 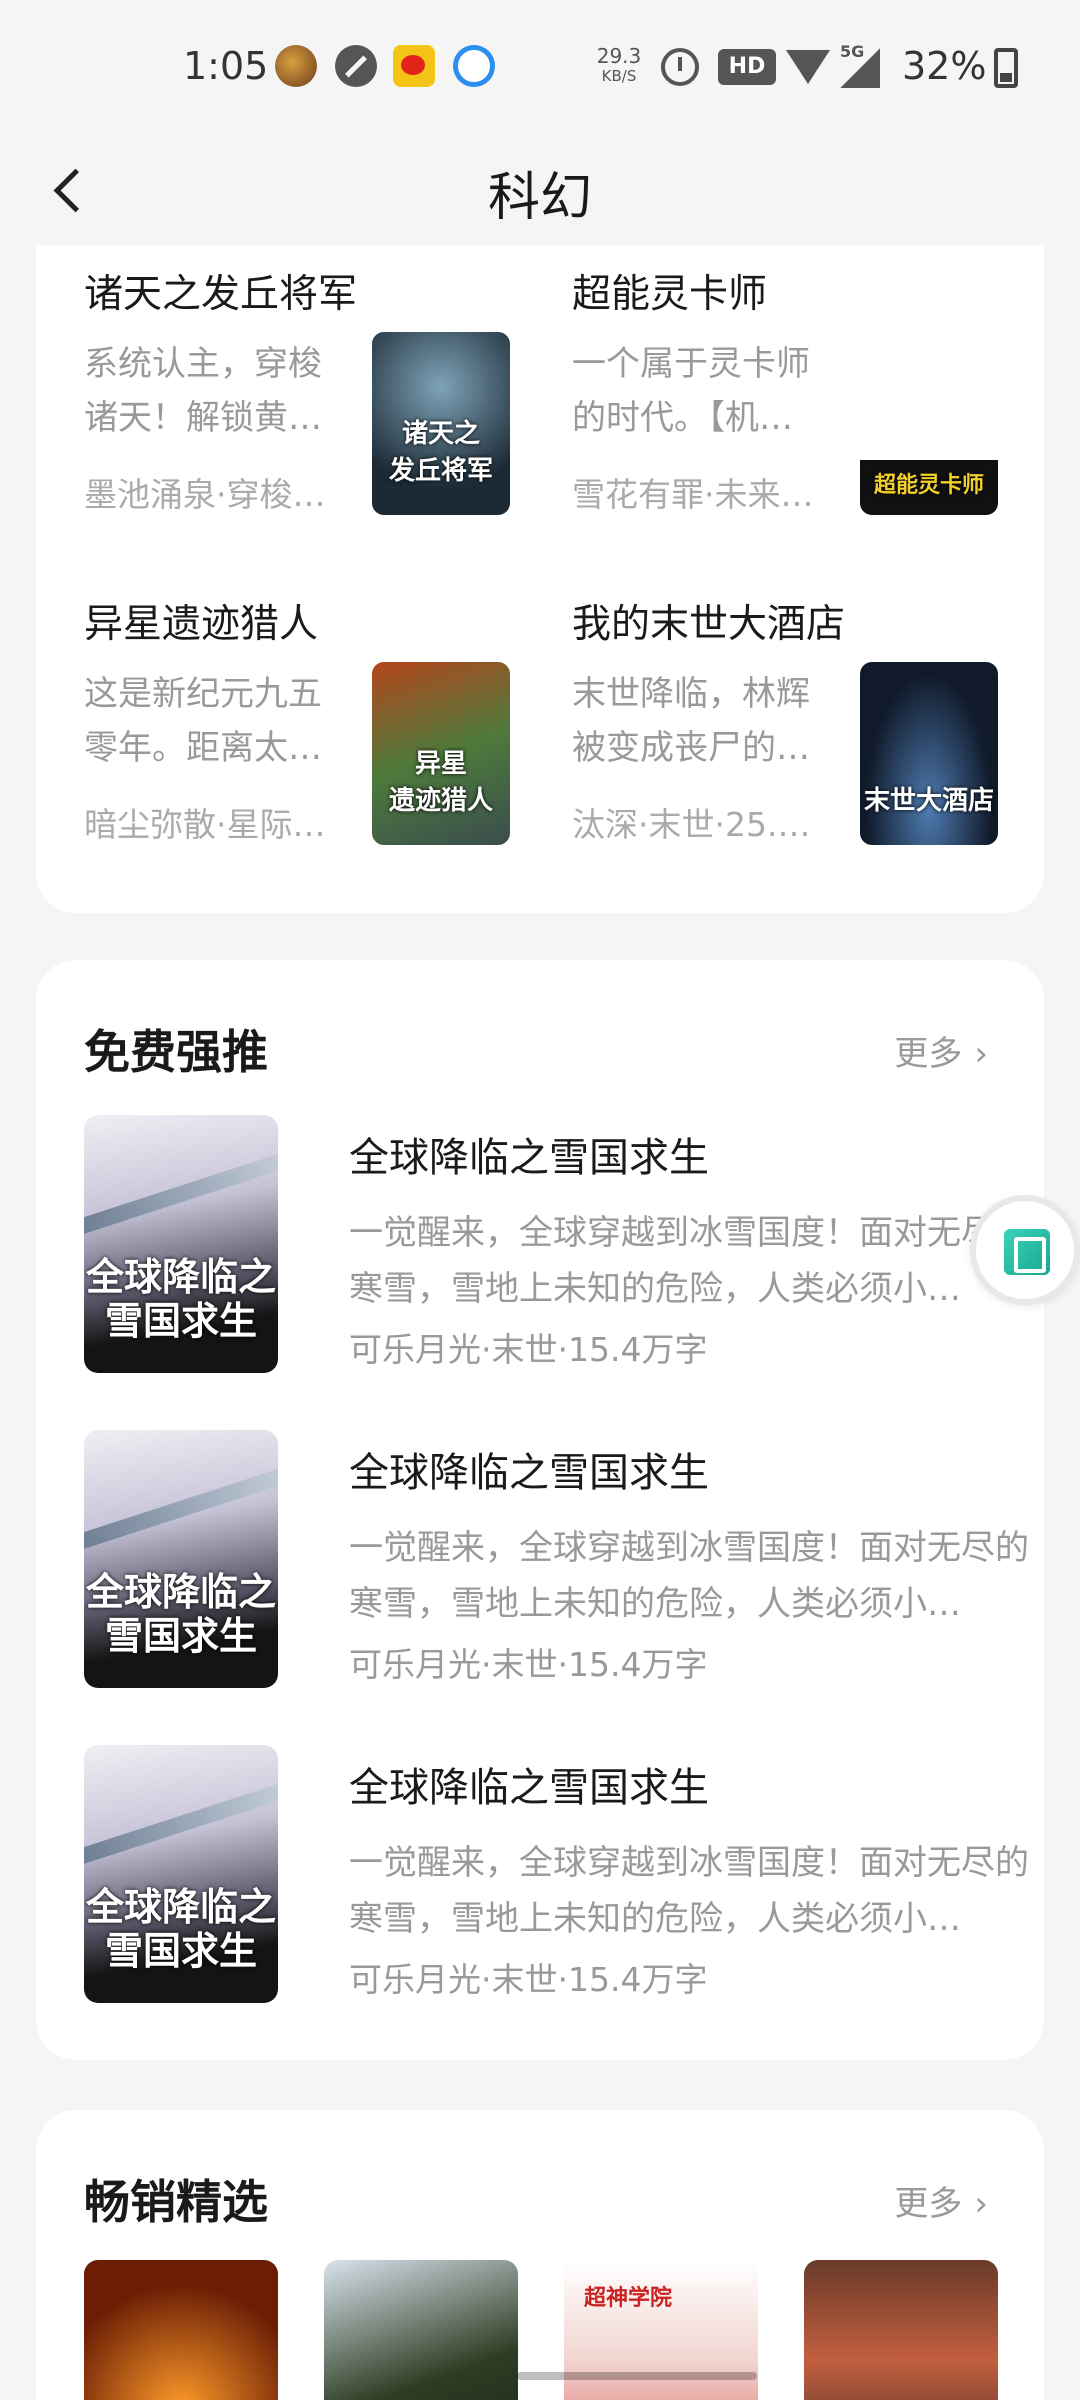 I want to click on grid-book-item: 超能灵卡师 一个属于灵卡师的时代。【机… 雪花有罪·未来… 超能灵卡师, so click(x=802, y=390).